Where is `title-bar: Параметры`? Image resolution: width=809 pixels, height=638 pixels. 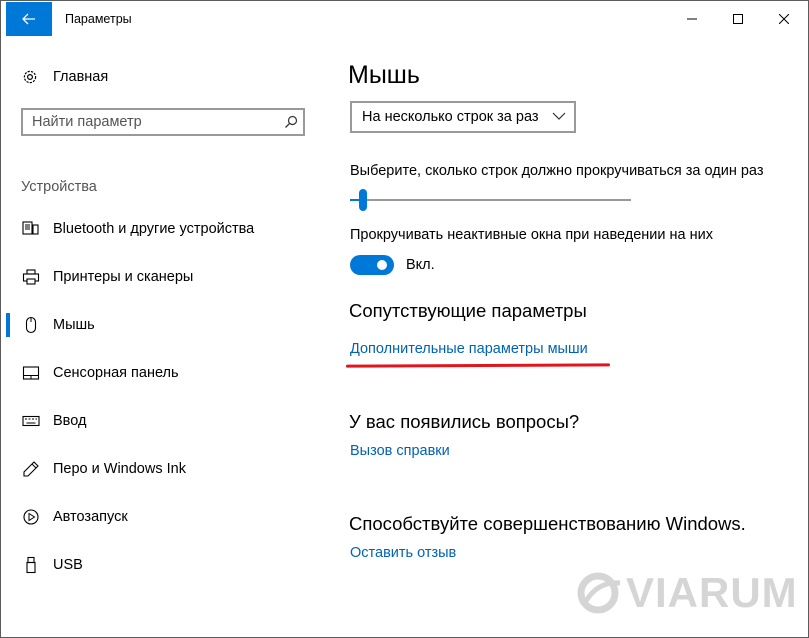
title-bar: Параметры is located at coordinates (404, 19).